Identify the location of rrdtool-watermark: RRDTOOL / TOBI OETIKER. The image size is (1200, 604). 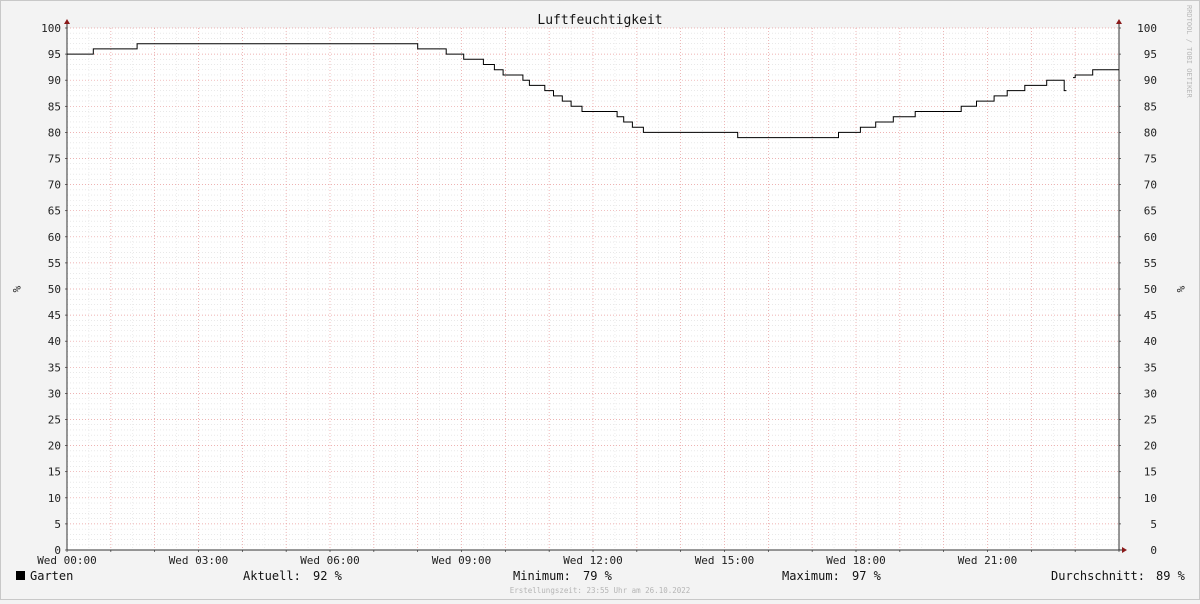
(1189, 52).